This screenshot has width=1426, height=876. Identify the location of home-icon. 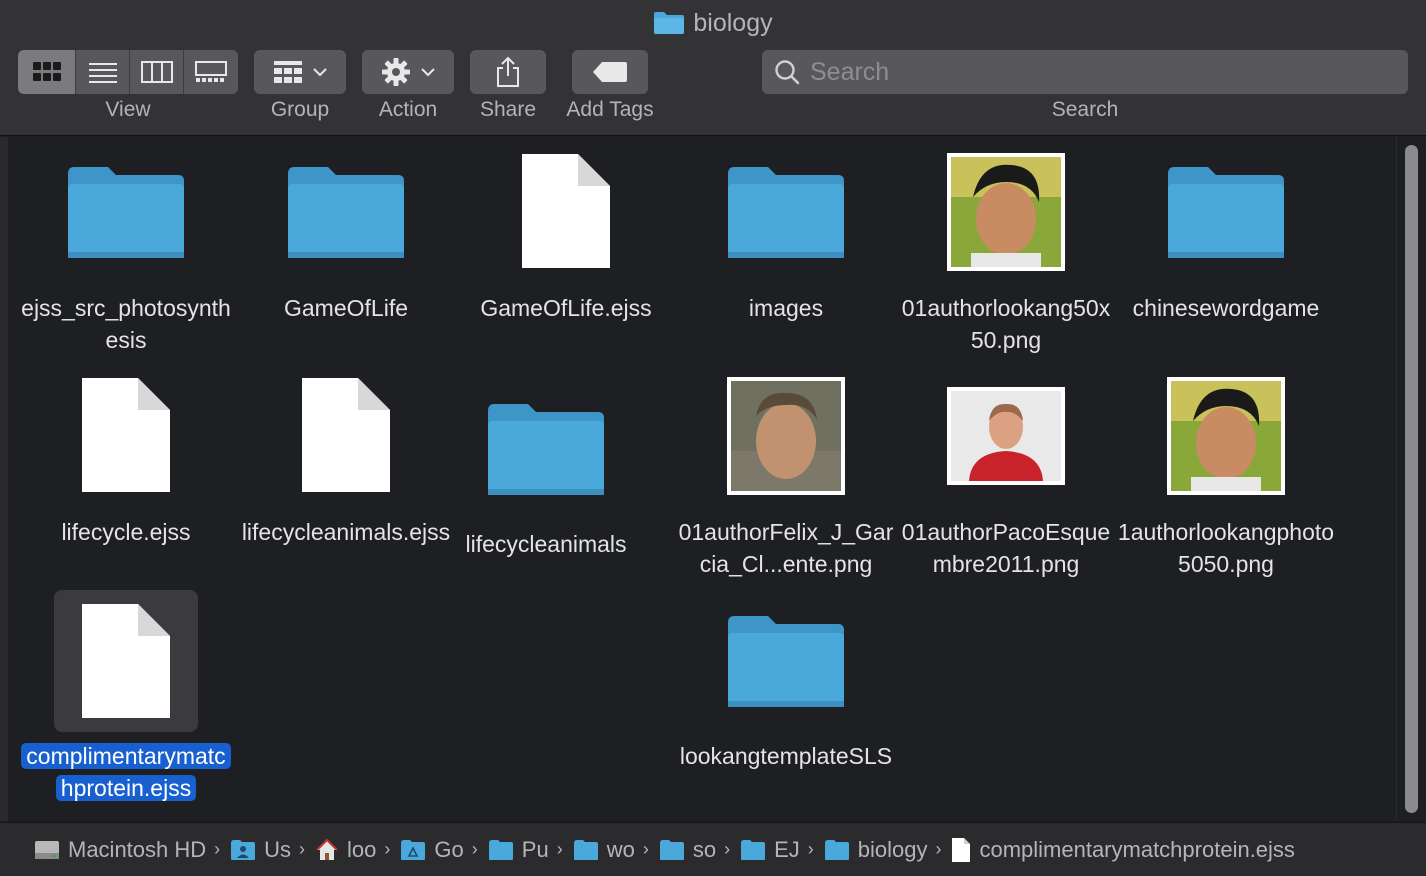
(327, 849).